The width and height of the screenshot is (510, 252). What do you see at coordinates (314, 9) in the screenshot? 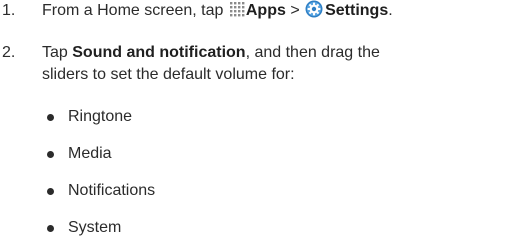
I see `settings-gear-icon` at bounding box center [314, 9].